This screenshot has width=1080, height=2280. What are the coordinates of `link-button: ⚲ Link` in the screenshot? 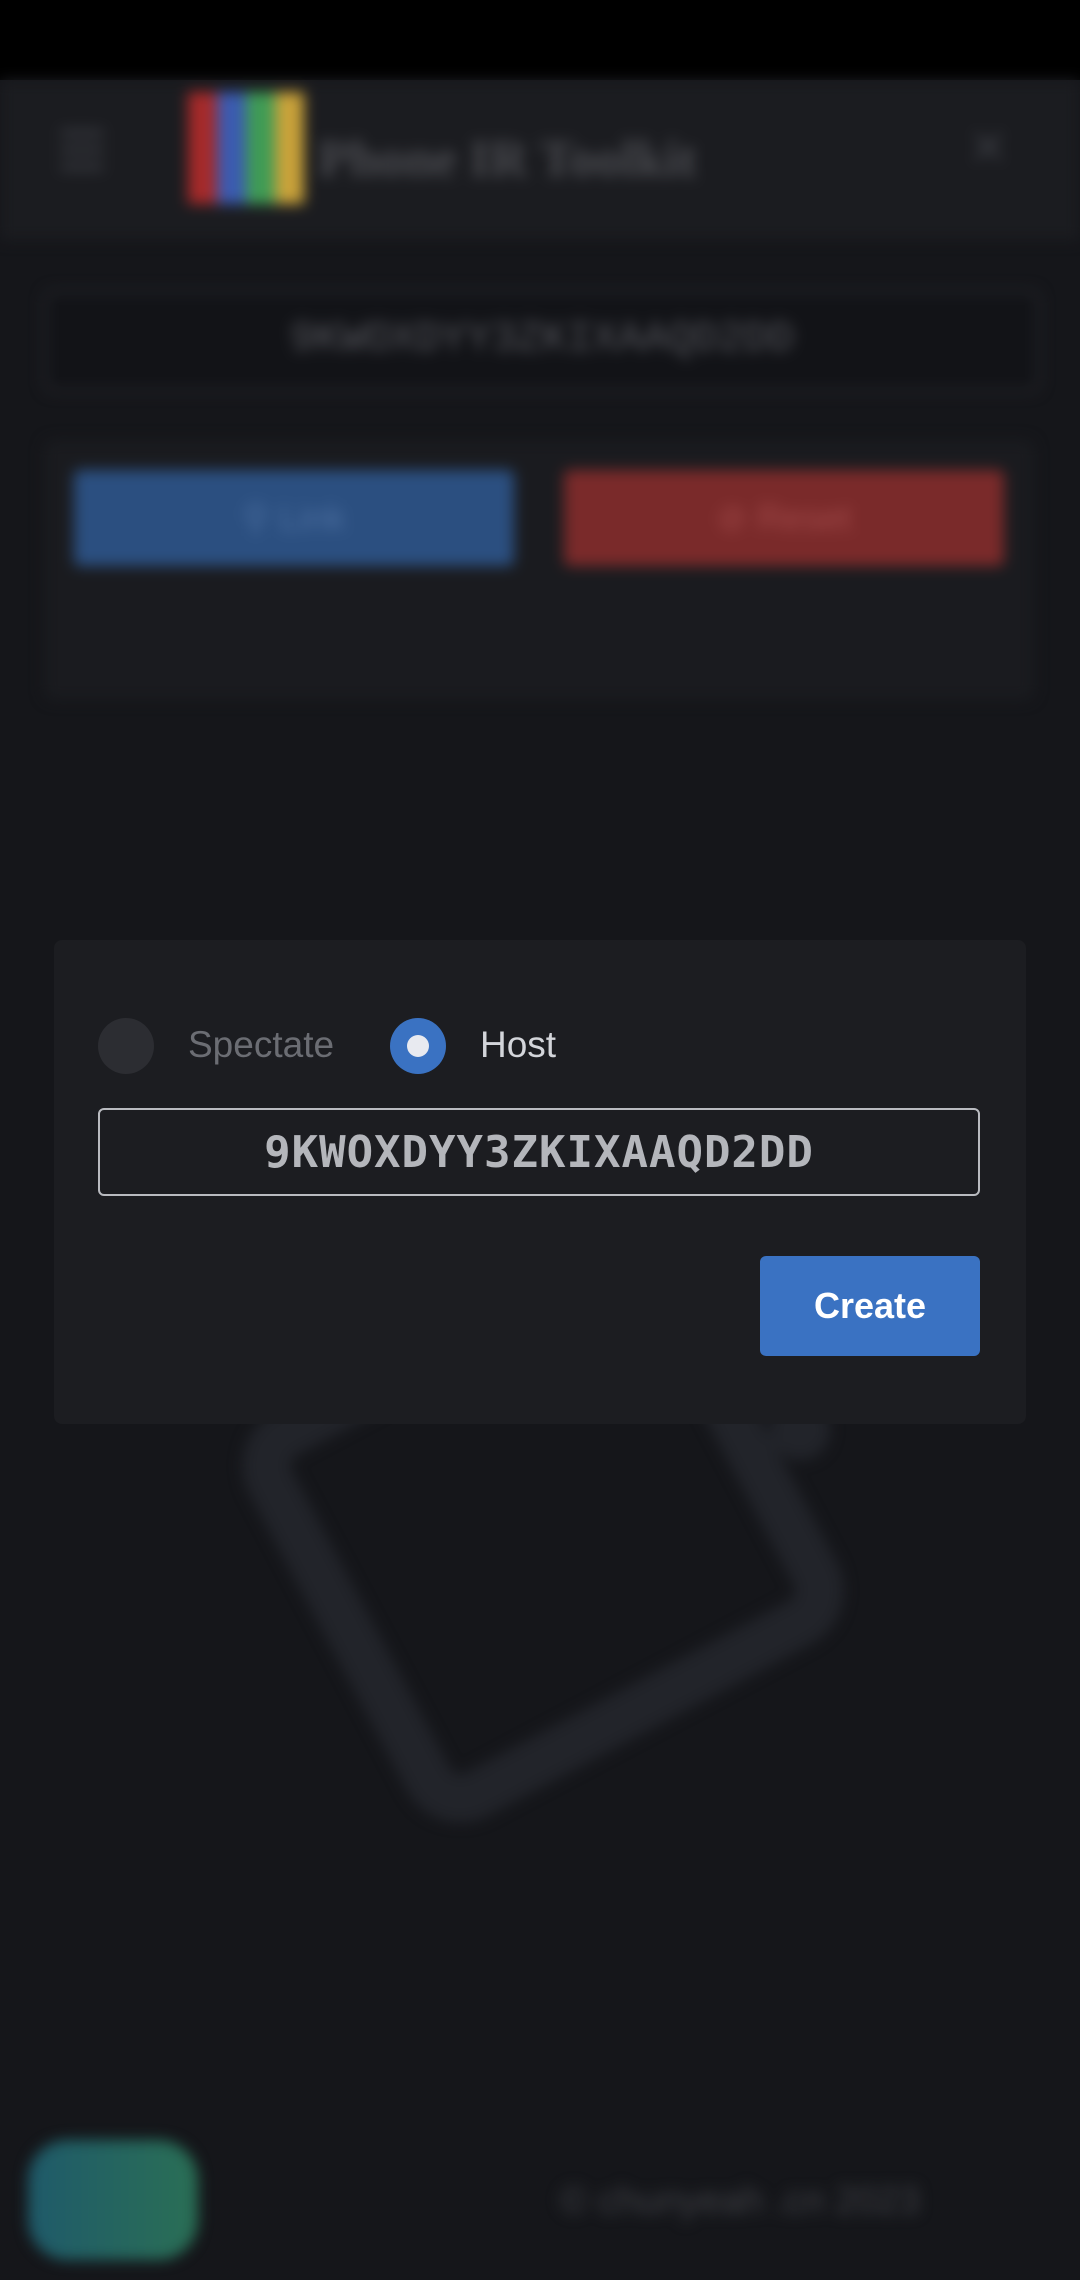 It's located at (294, 518).